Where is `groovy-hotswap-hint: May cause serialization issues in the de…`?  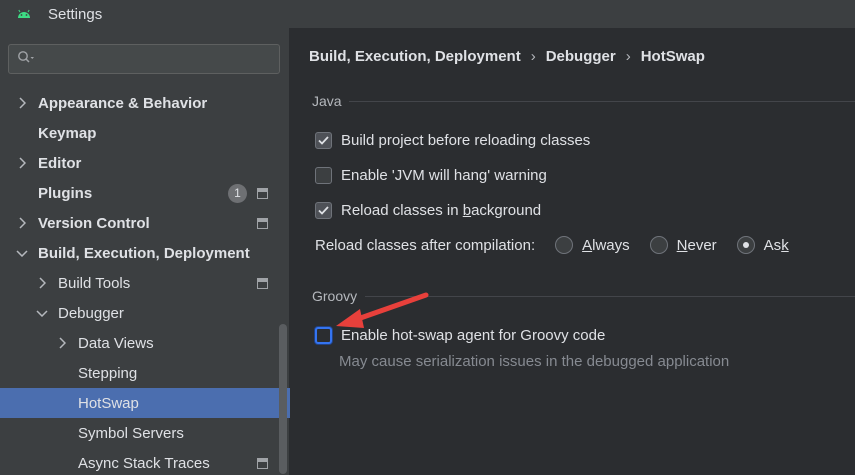 groovy-hotswap-hint: May cause serialization issues in the de… is located at coordinates (534, 361).